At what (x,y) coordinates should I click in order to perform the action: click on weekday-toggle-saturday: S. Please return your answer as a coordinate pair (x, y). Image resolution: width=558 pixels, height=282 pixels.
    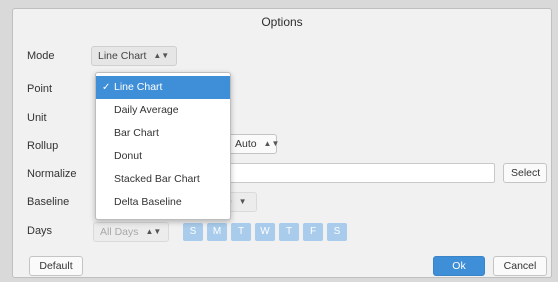
    Looking at the image, I should click on (337, 232).